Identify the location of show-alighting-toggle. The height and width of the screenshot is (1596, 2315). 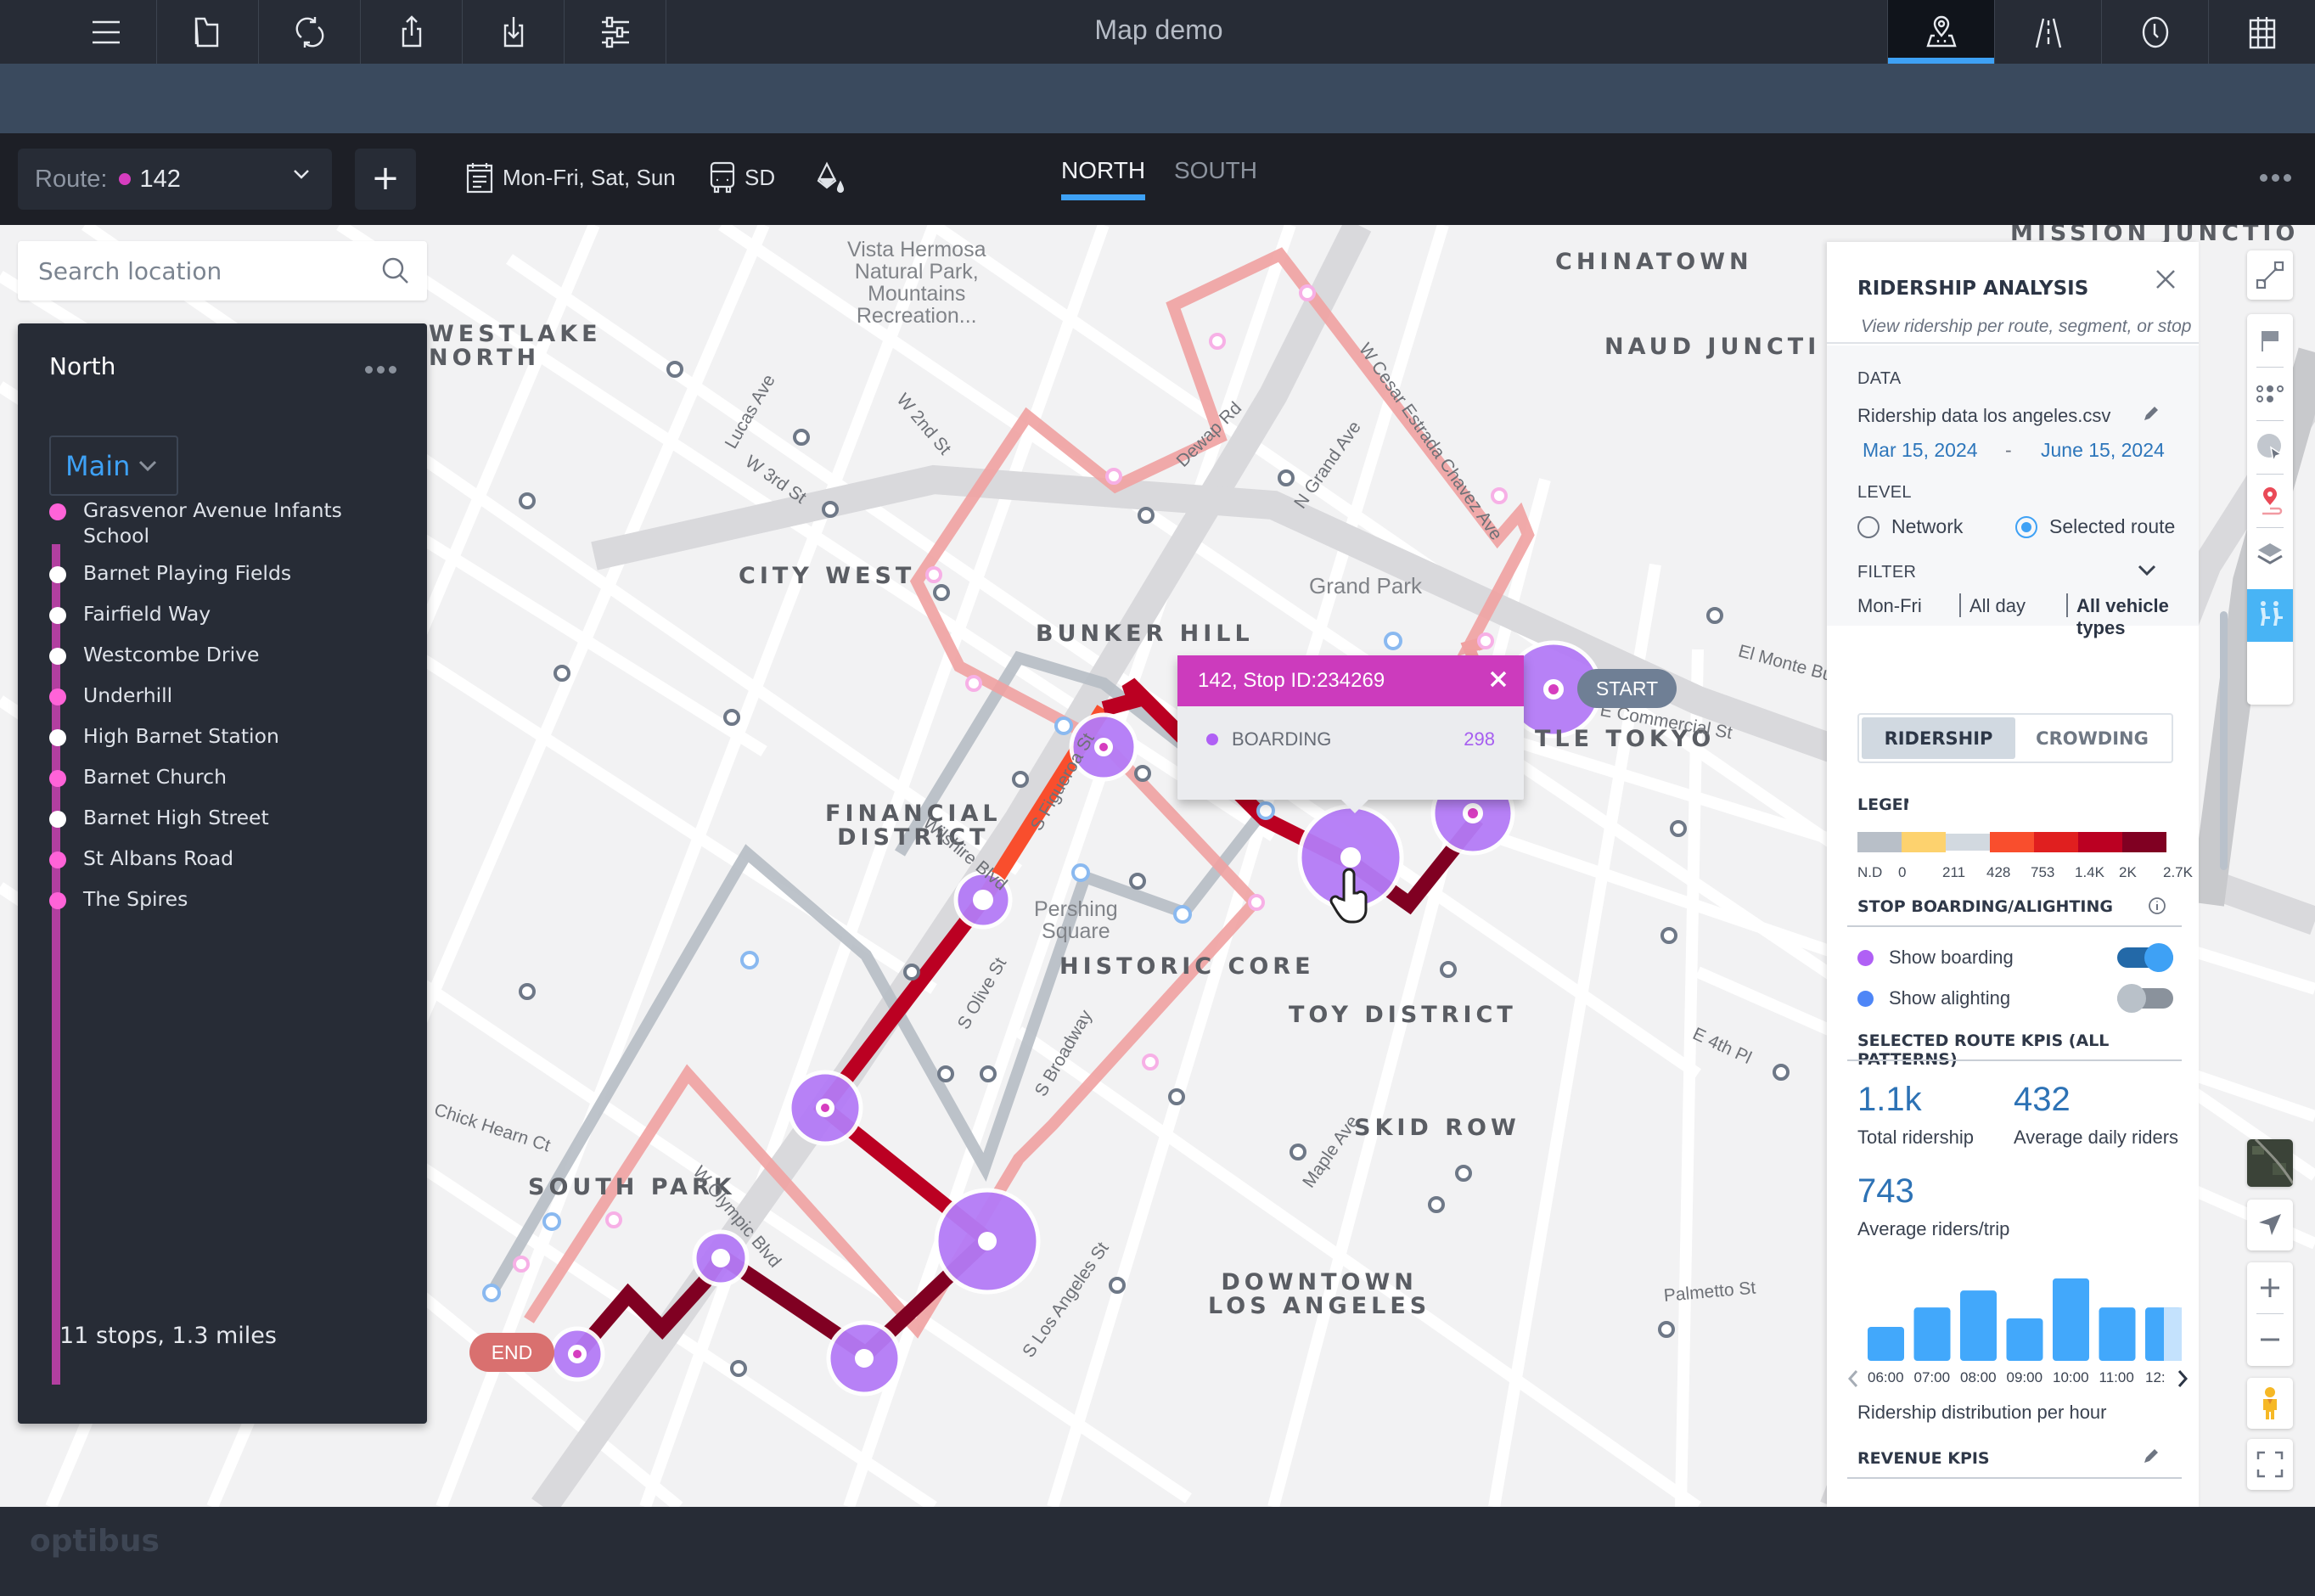
(2145, 999).